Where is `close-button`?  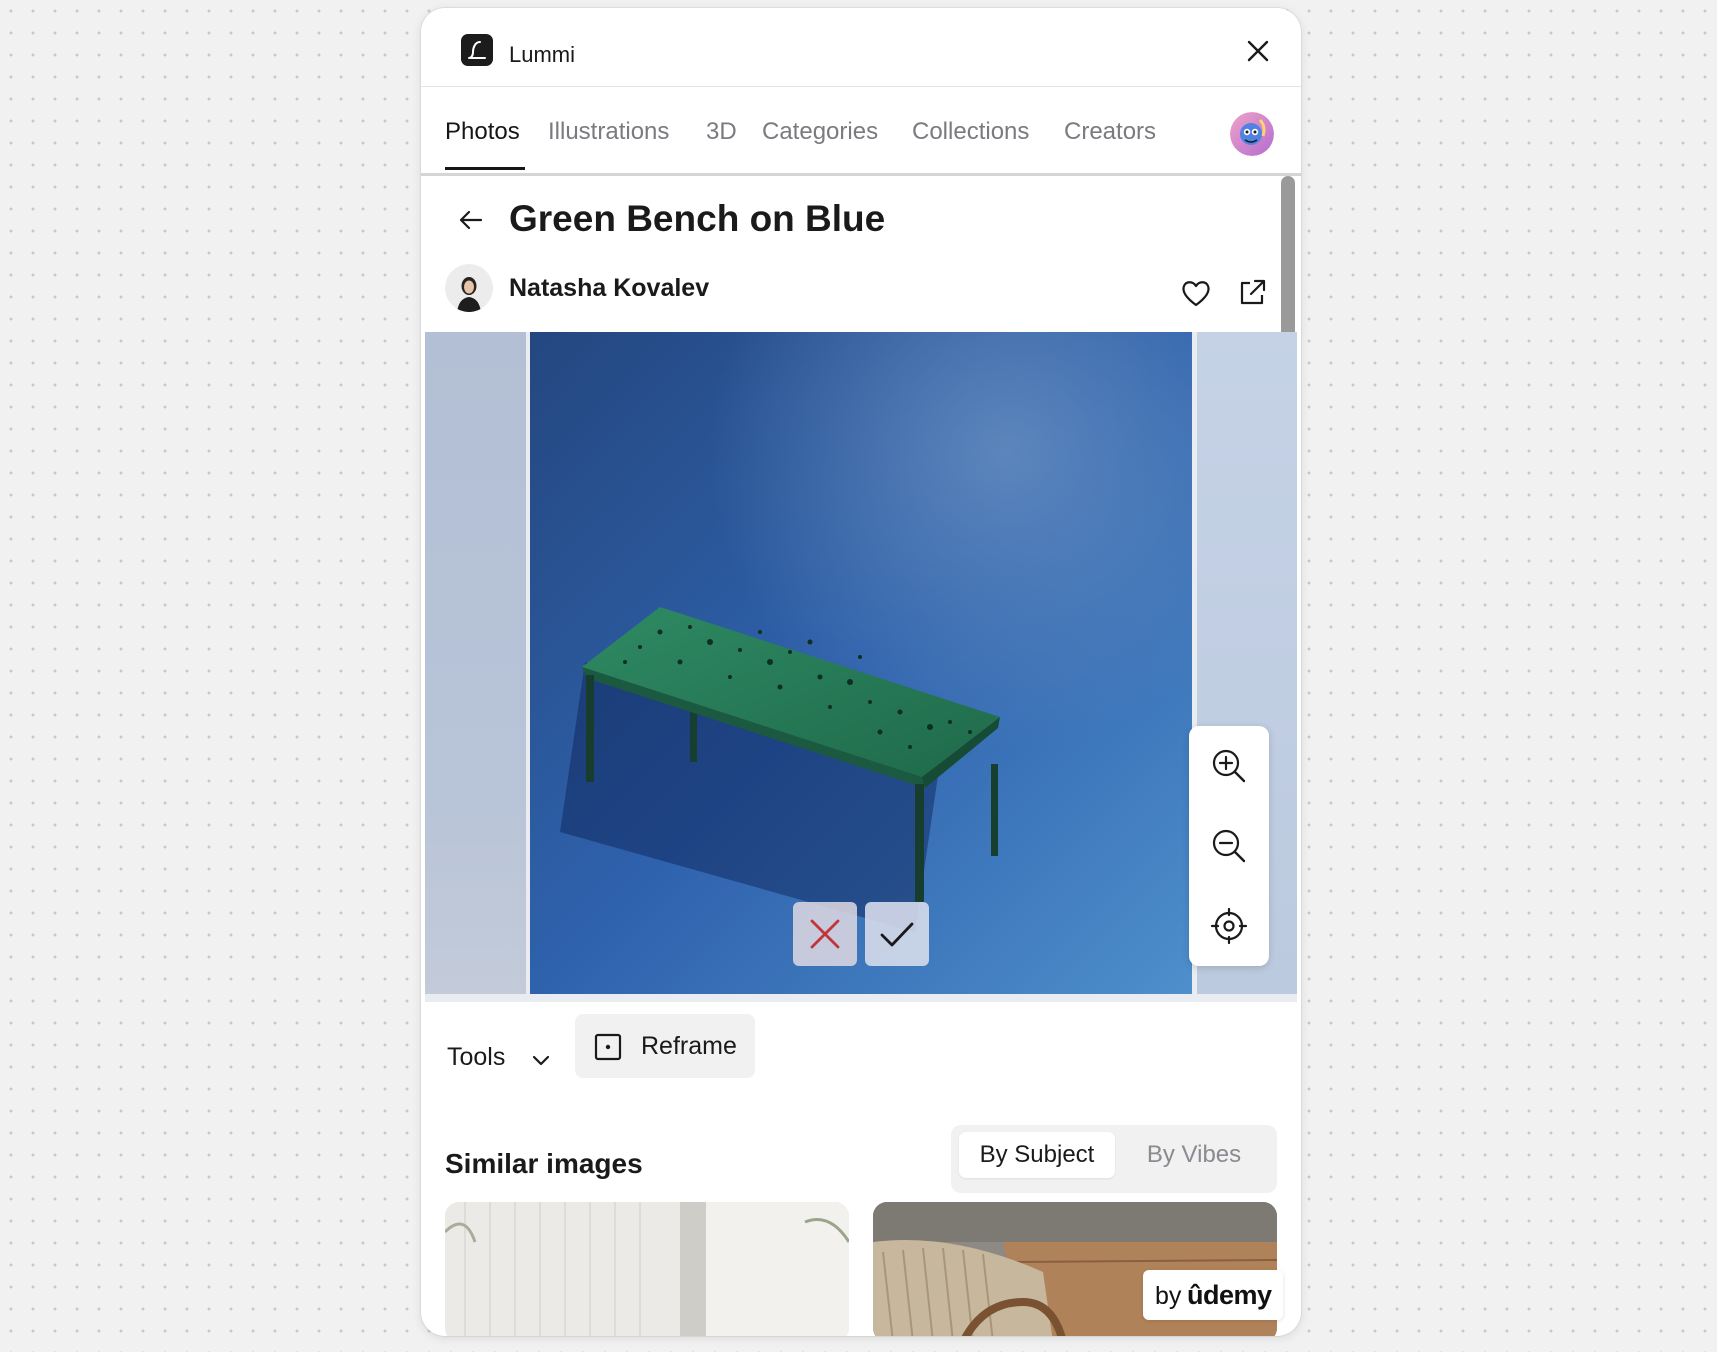
close-button is located at coordinates (1258, 51).